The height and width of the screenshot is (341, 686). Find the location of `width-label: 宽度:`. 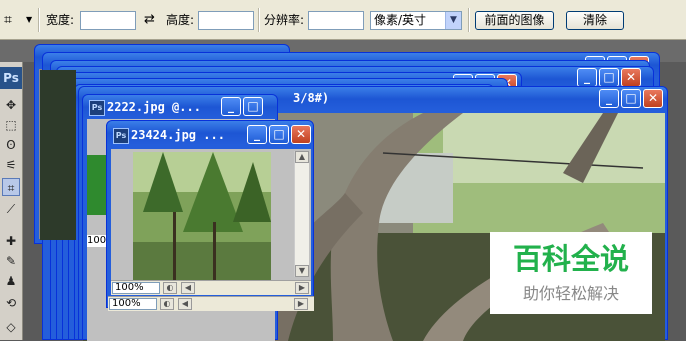

width-label: 宽度: is located at coordinates (60, 20).